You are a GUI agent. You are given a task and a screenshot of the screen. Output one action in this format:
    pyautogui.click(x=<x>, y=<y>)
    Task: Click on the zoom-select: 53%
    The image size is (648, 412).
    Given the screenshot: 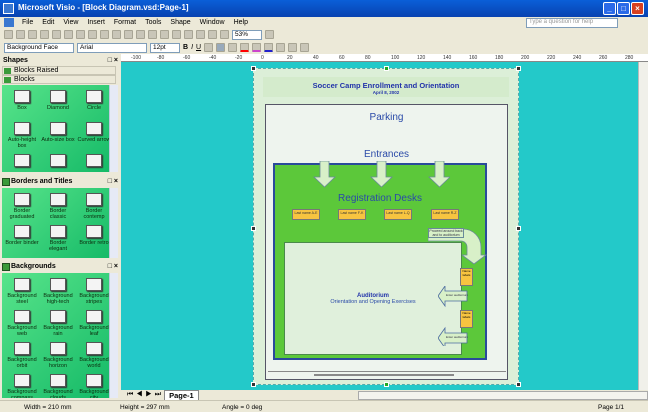 What is the action you would take?
    pyautogui.click(x=247, y=34)
    